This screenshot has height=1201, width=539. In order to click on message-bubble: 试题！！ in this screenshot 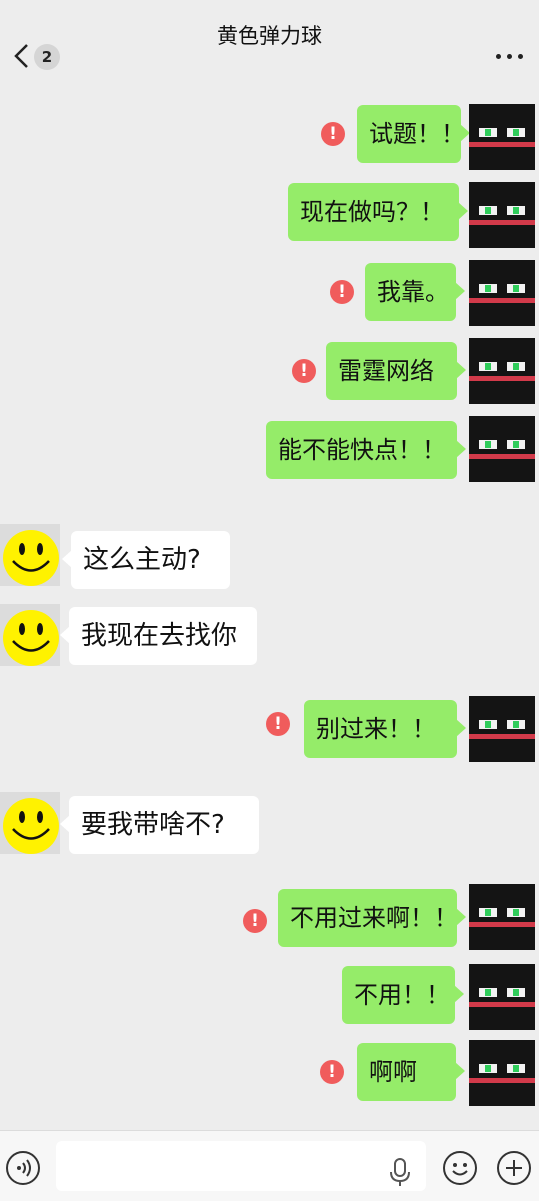, I will do `click(413, 134)`.